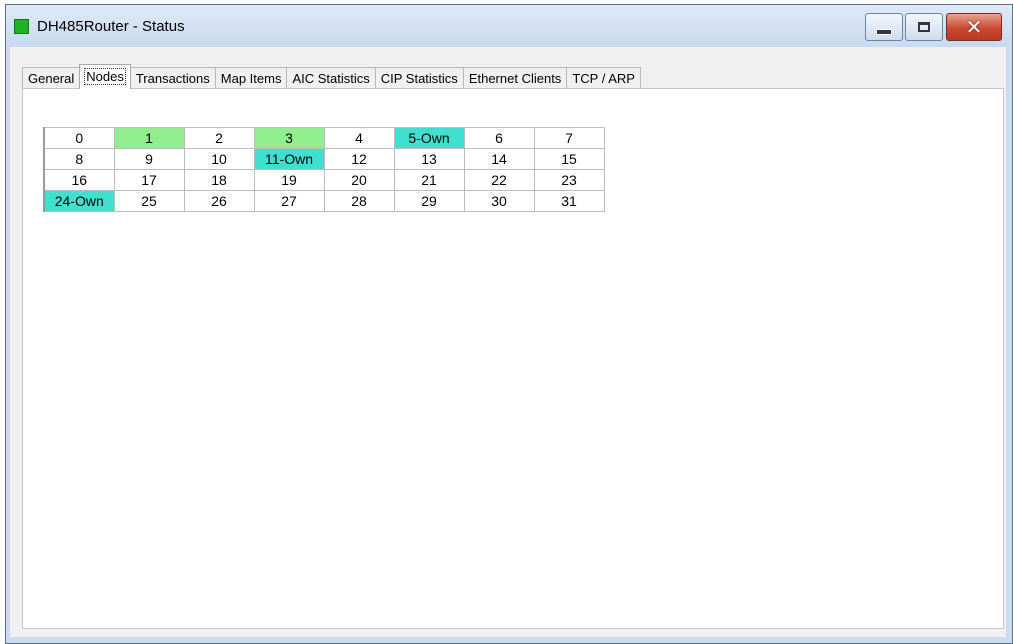  I want to click on tab-label: Ethernet Clients, so click(515, 78).